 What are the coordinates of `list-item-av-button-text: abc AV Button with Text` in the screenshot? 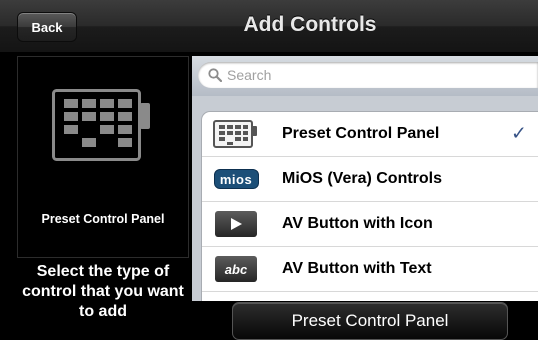 It's located at (370, 269).